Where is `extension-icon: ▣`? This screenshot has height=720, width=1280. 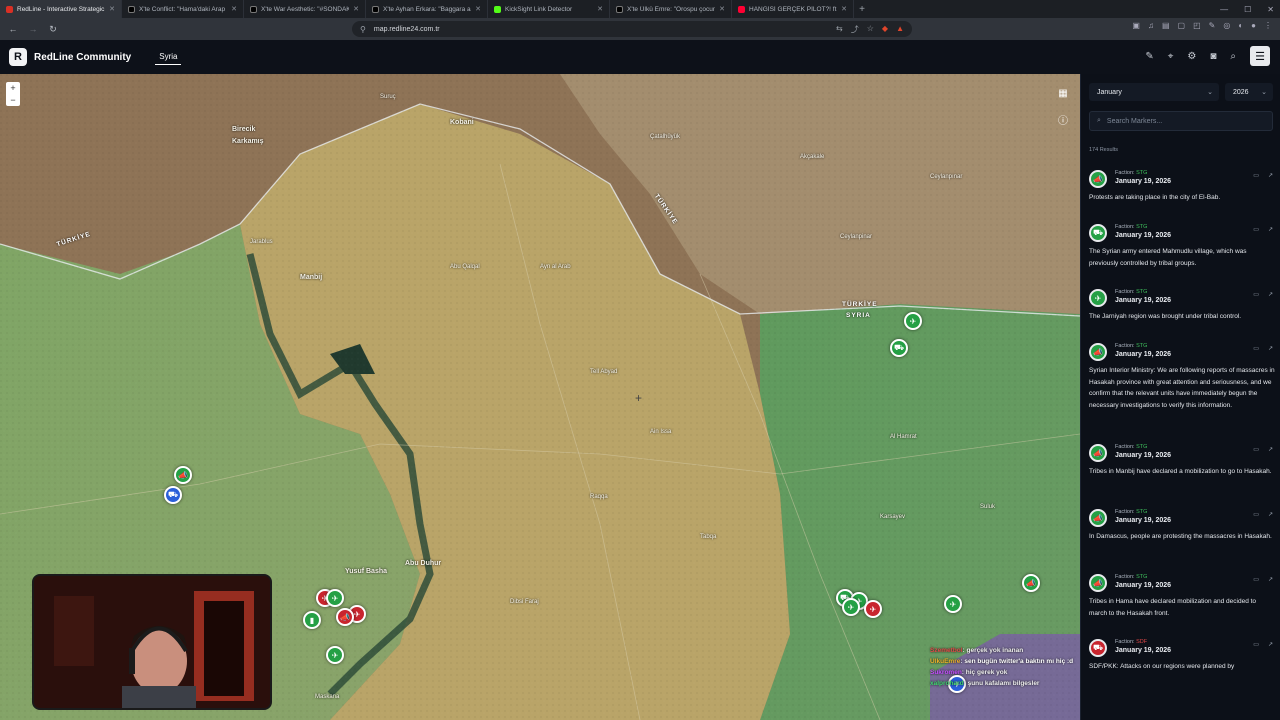
extension-icon: ▣ is located at coordinates (1136, 25).